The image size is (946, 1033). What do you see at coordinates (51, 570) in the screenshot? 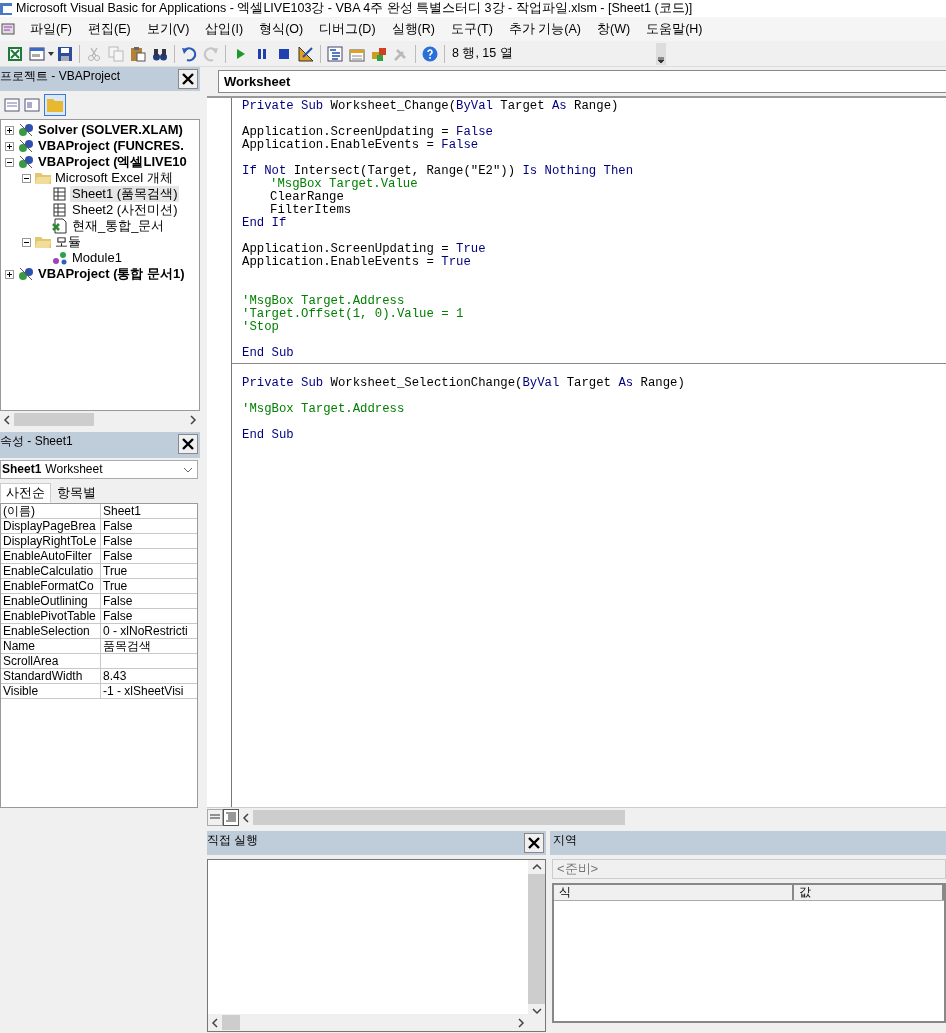
I see `property-name: EnableCalculatio` at bounding box center [51, 570].